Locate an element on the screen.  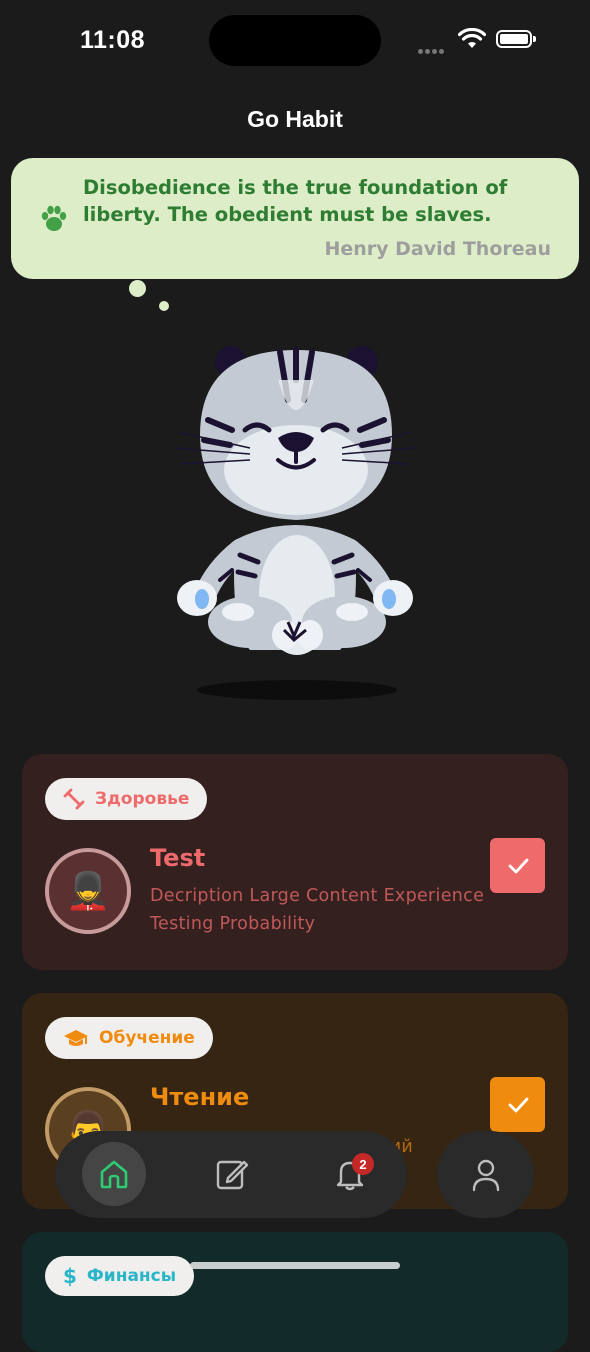
dynamic-island is located at coordinates (295, 40).